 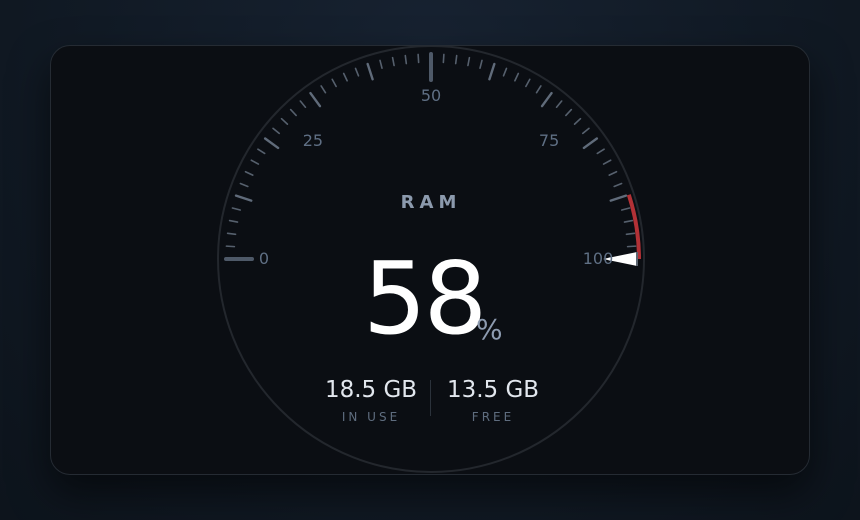 I want to click on gauge-reading: 58 %, so click(x=438, y=299).